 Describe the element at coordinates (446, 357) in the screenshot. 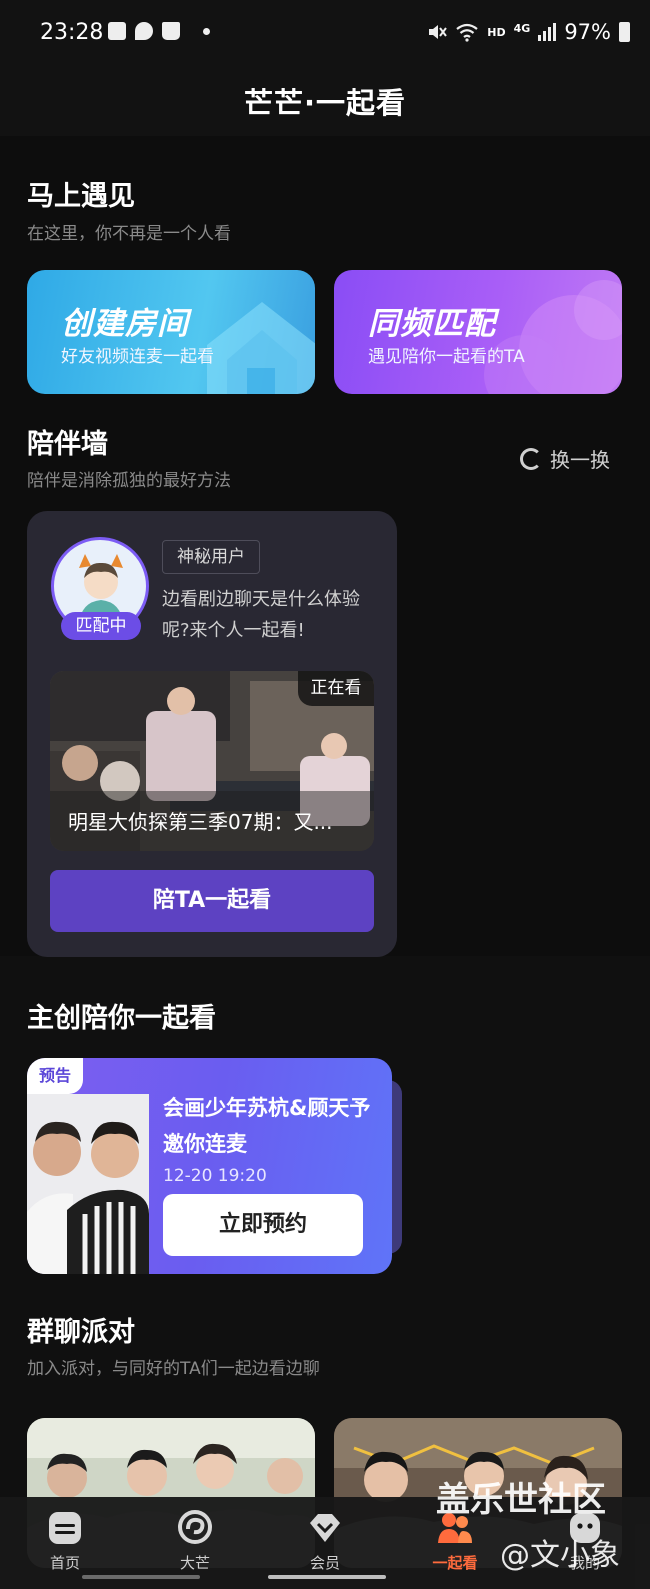

I see `match-subtitle: 遇见陪你一起看的TA` at that location.